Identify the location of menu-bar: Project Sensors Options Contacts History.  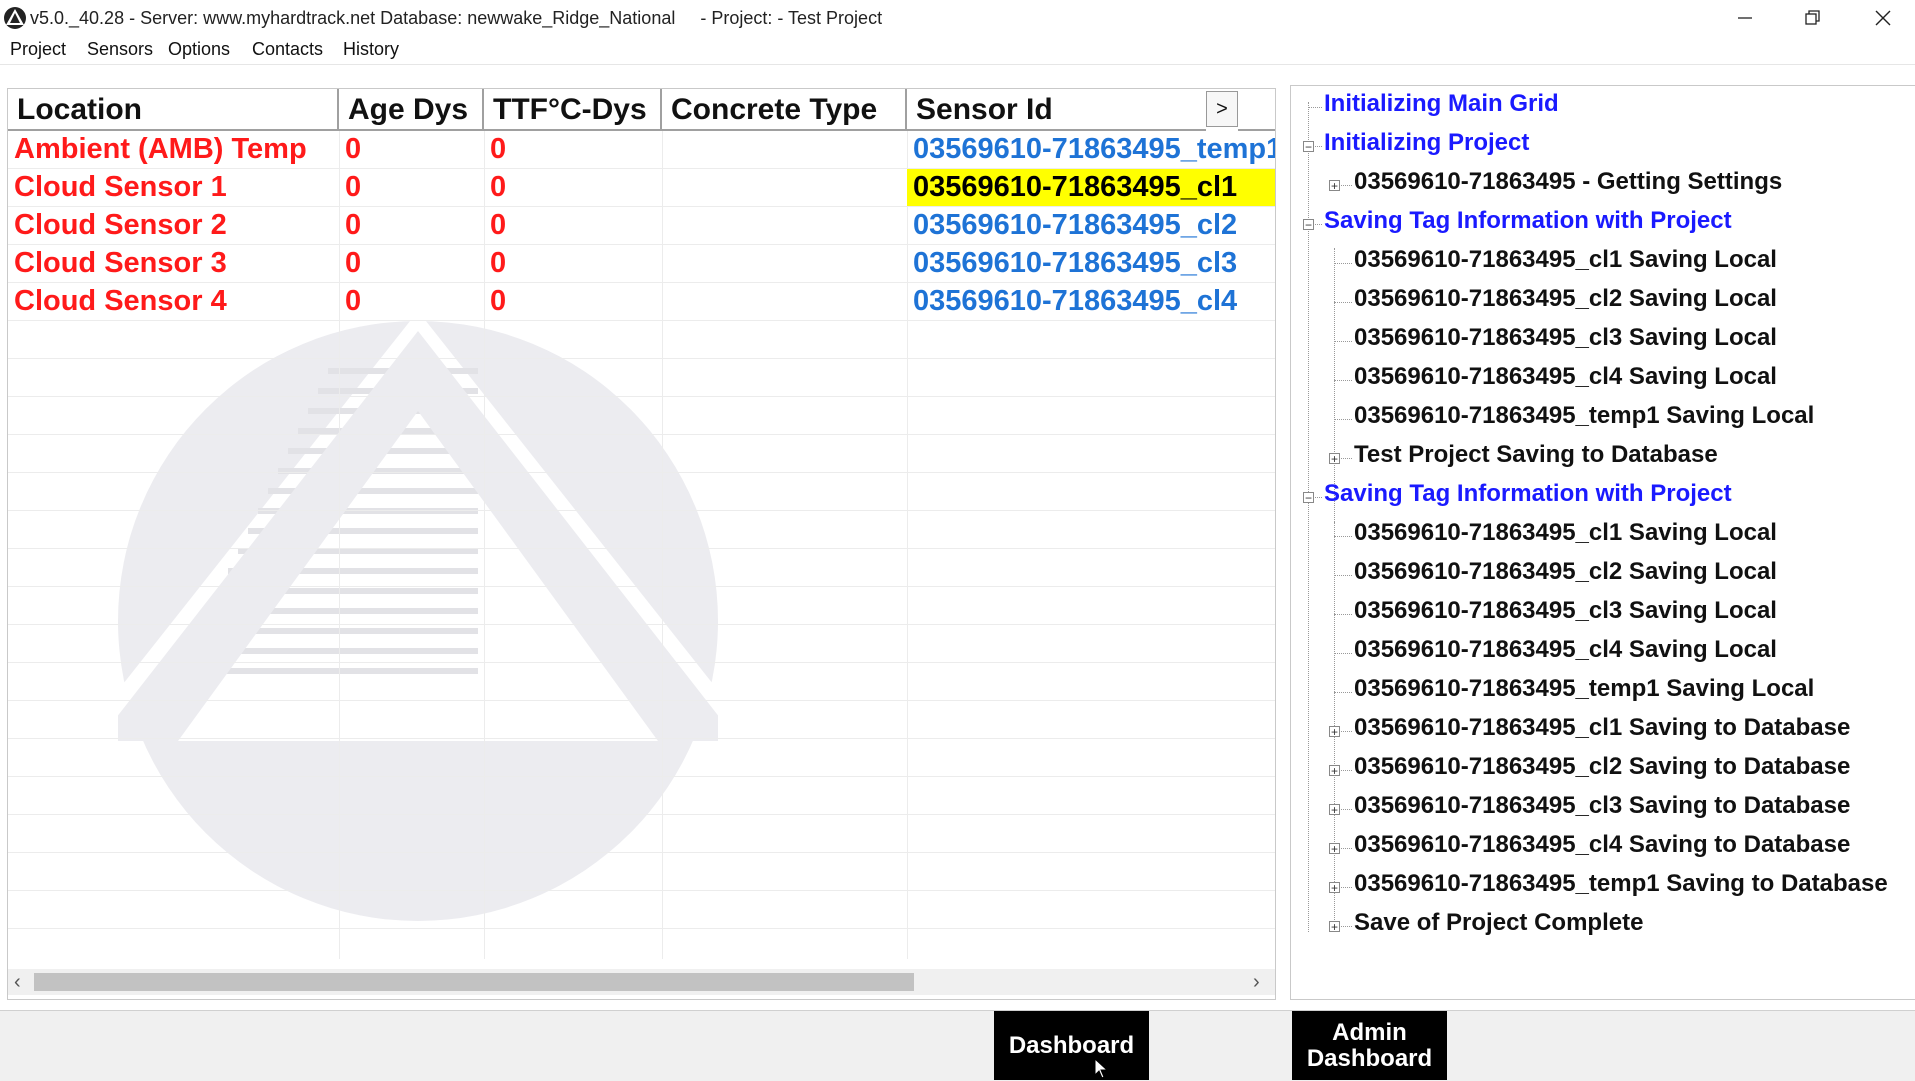
(957, 50).